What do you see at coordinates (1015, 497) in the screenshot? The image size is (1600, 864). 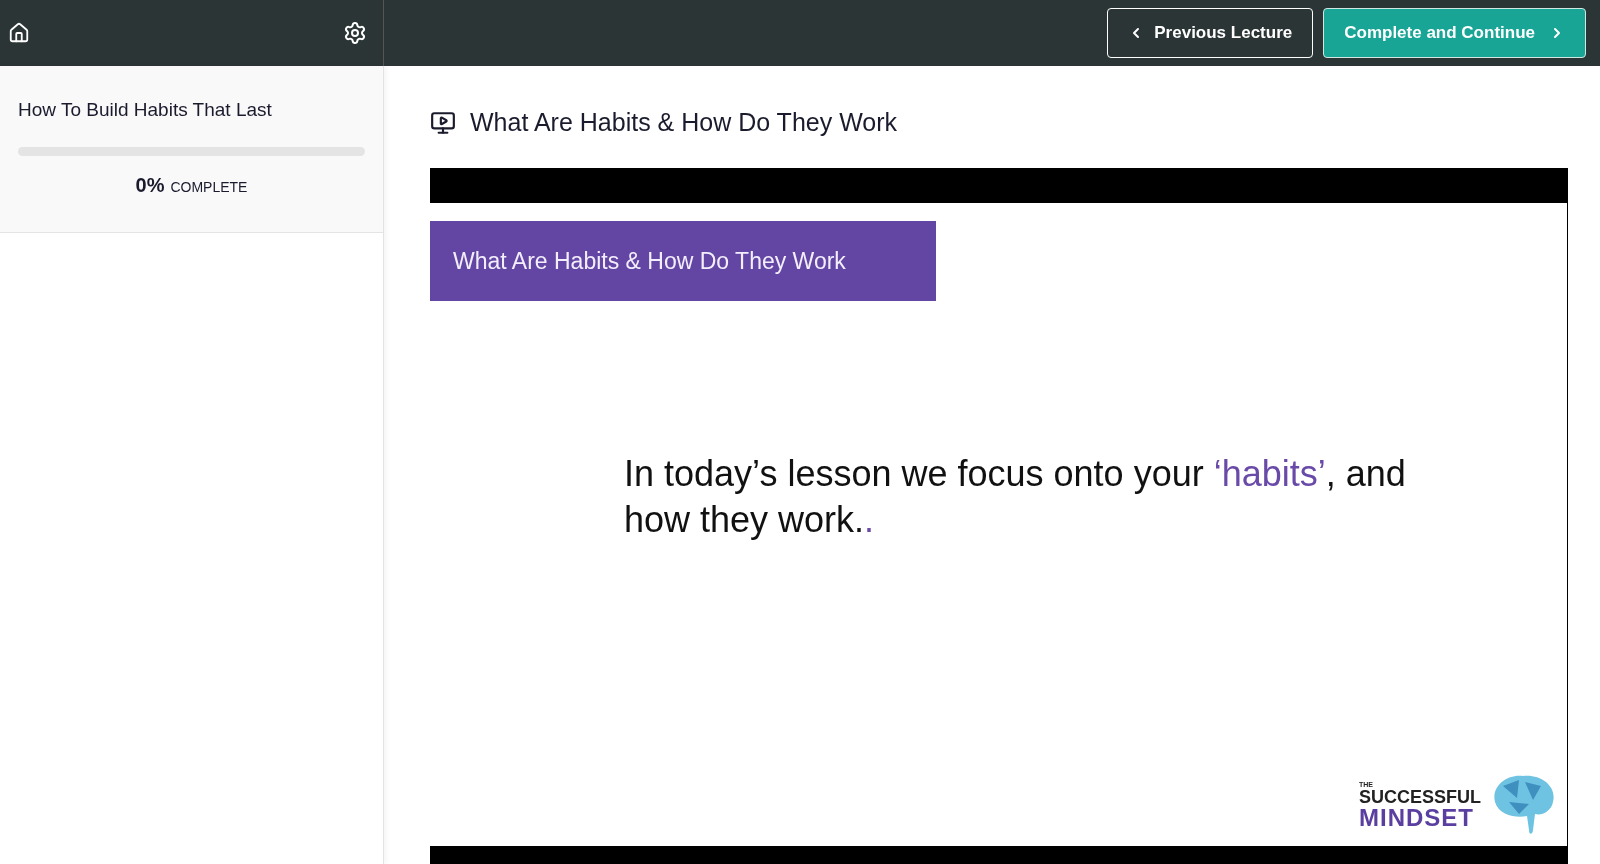 I see `slide-text: In today’s lesson we focus onto your ‘habits’, and how they work..` at bounding box center [1015, 497].